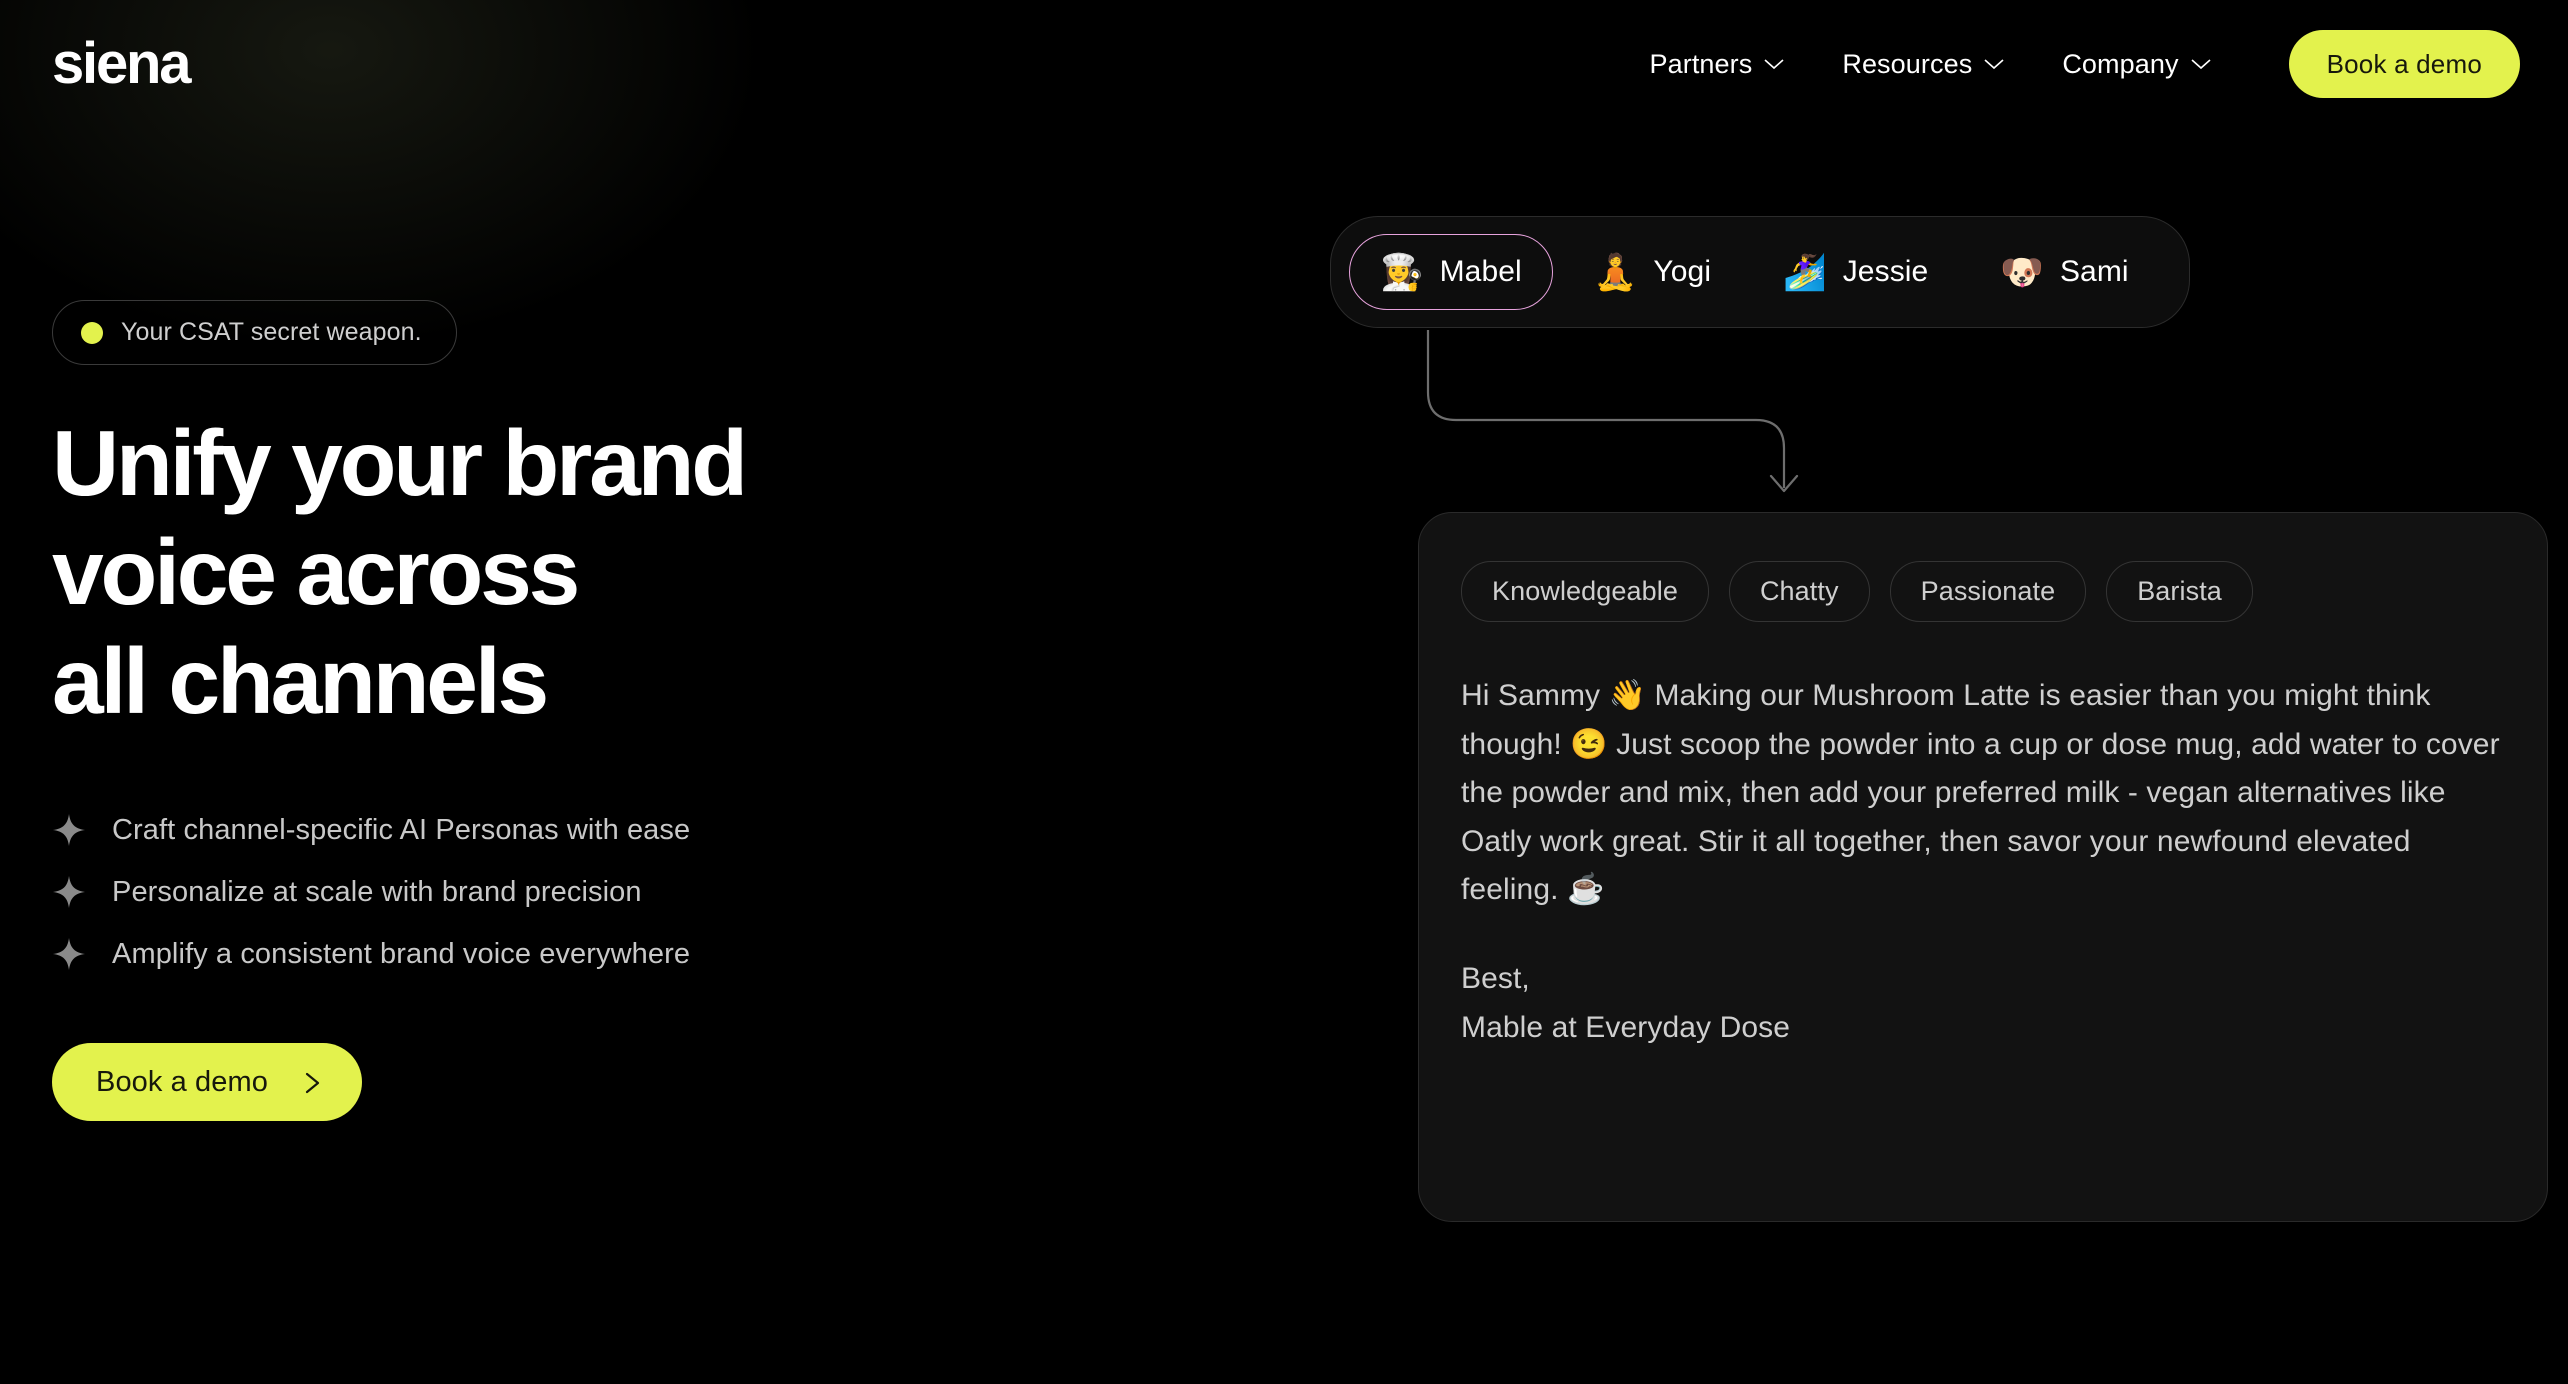  Describe the element at coordinates (2022, 272) in the screenshot. I see `dog-face-emoji-icon: 🐶` at that location.